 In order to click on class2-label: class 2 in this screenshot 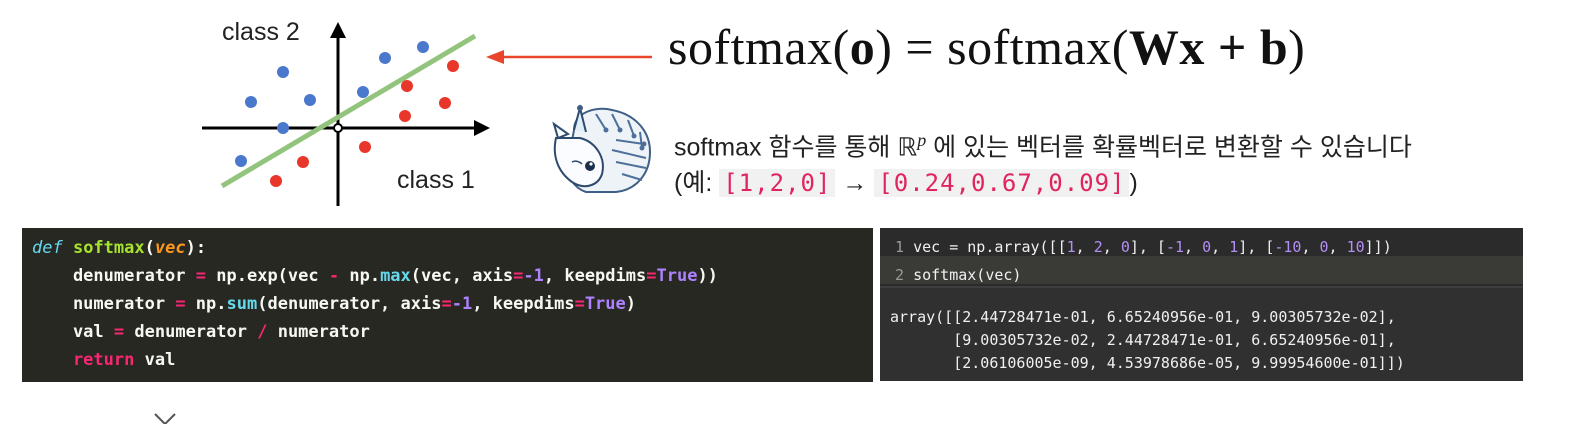, I will do `click(261, 32)`.